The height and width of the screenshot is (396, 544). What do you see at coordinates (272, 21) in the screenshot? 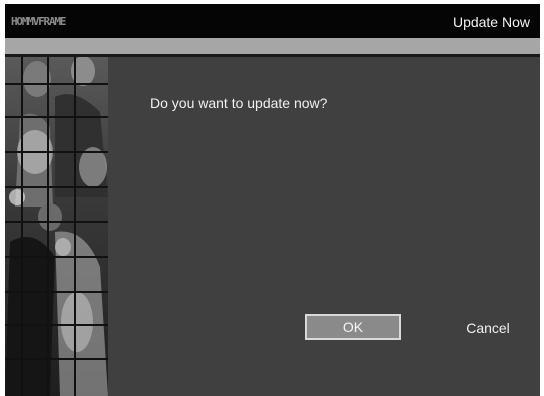
I see `top-bar: HOMMVFRAME Update Now` at bounding box center [272, 21].